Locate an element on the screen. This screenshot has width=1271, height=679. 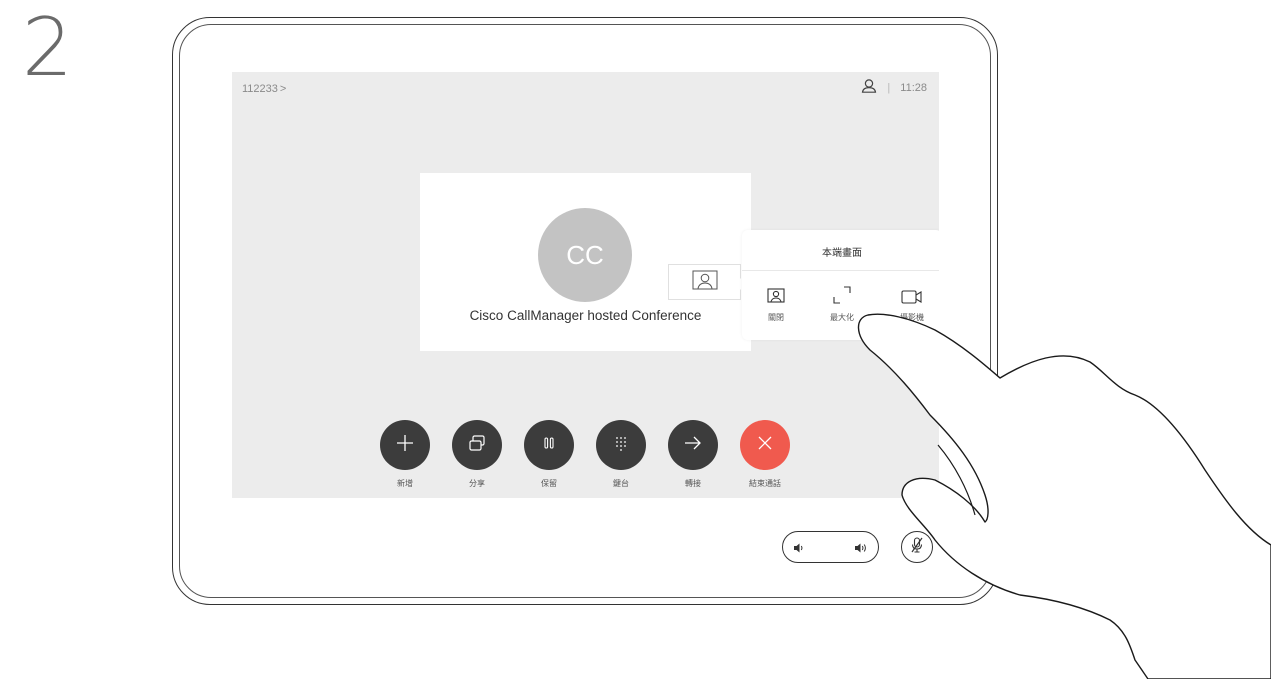
microphone-muted-icon is located at coordinates (917, 547).